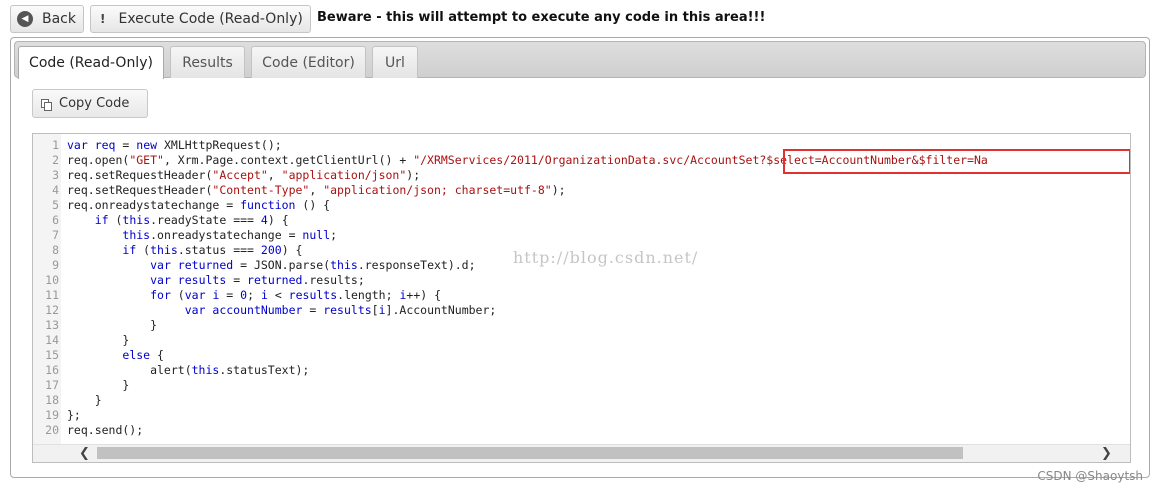  What do you see at coordinates (510, 385) in the screenshot?
I see `code-line: 17 }` at bounding box center [510, 385].